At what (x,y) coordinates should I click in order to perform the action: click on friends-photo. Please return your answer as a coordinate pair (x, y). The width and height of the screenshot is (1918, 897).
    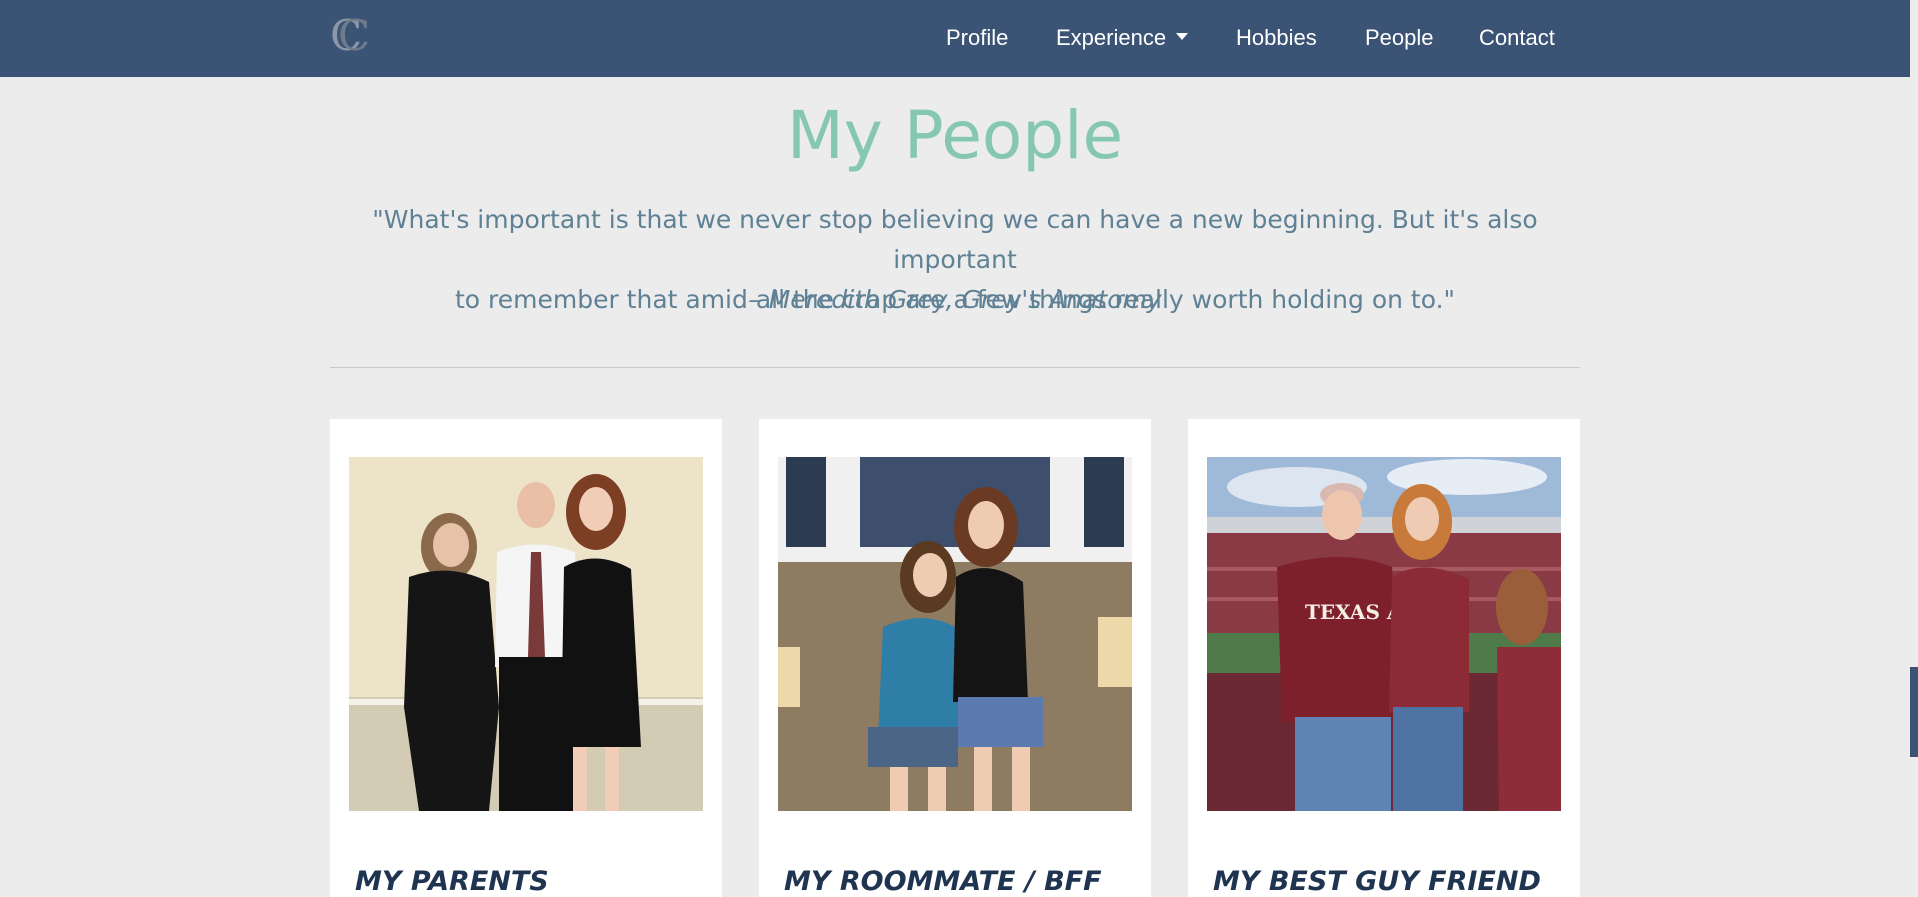
    Looking at the image, I should click on (955, 634).